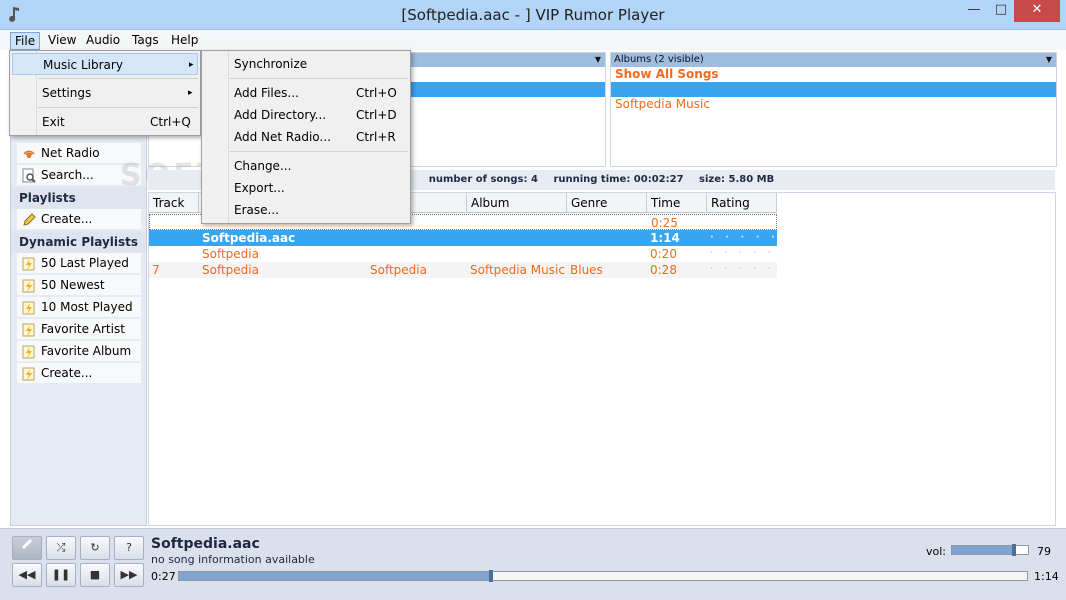 The height and width of the screenshot is (600, 1066). I want to click on cell-title: Softpedia.aac, so click(249, 238).